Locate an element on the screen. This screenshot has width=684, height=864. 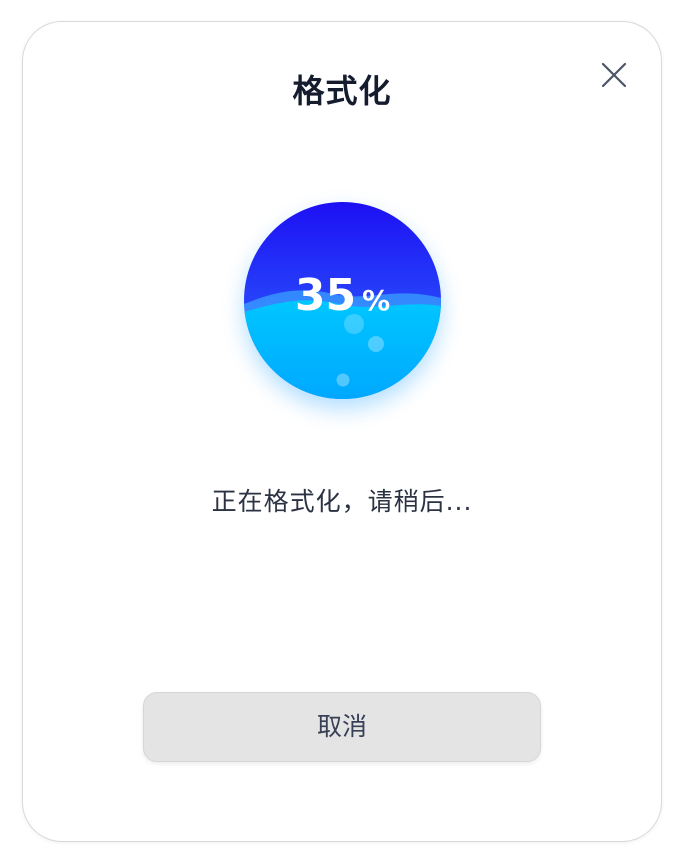
close-icon is located at coordinates (614, 75).